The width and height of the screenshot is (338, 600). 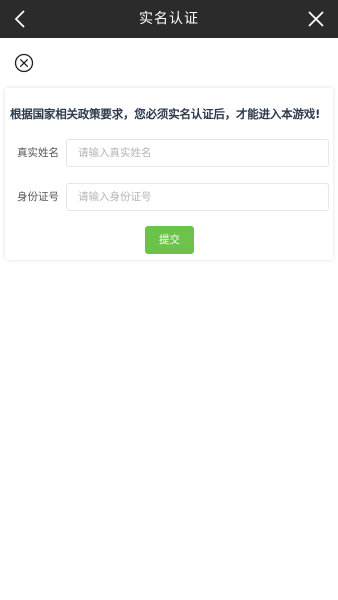 I want to click on id-number-input, so click(x=197, y=197).